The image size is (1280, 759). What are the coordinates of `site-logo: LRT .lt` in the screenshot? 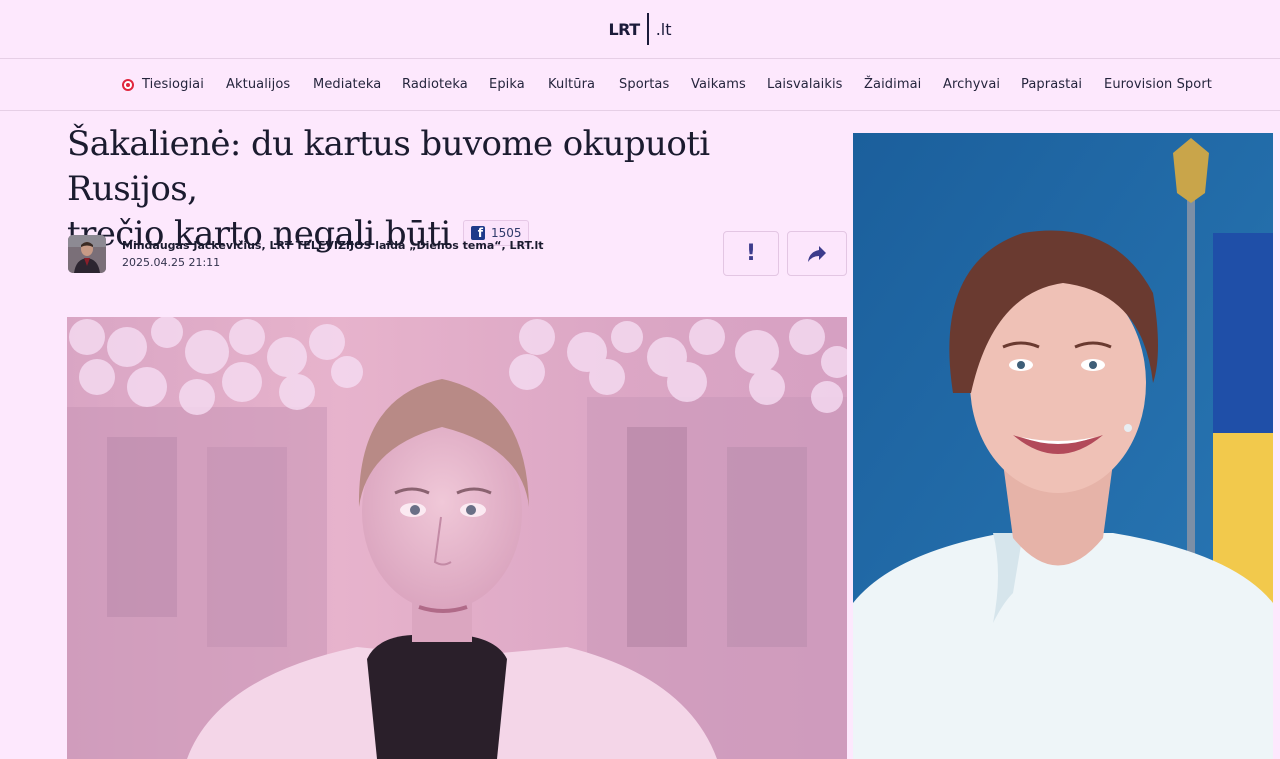 It's located at (640, 29).